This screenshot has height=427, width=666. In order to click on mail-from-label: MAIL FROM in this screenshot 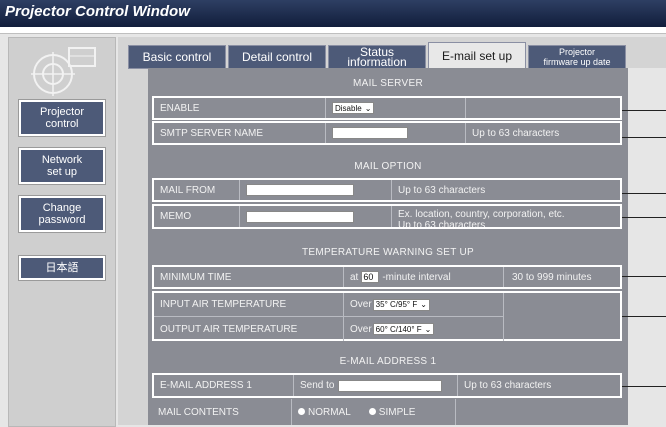, I will do `click(197, 190)`.